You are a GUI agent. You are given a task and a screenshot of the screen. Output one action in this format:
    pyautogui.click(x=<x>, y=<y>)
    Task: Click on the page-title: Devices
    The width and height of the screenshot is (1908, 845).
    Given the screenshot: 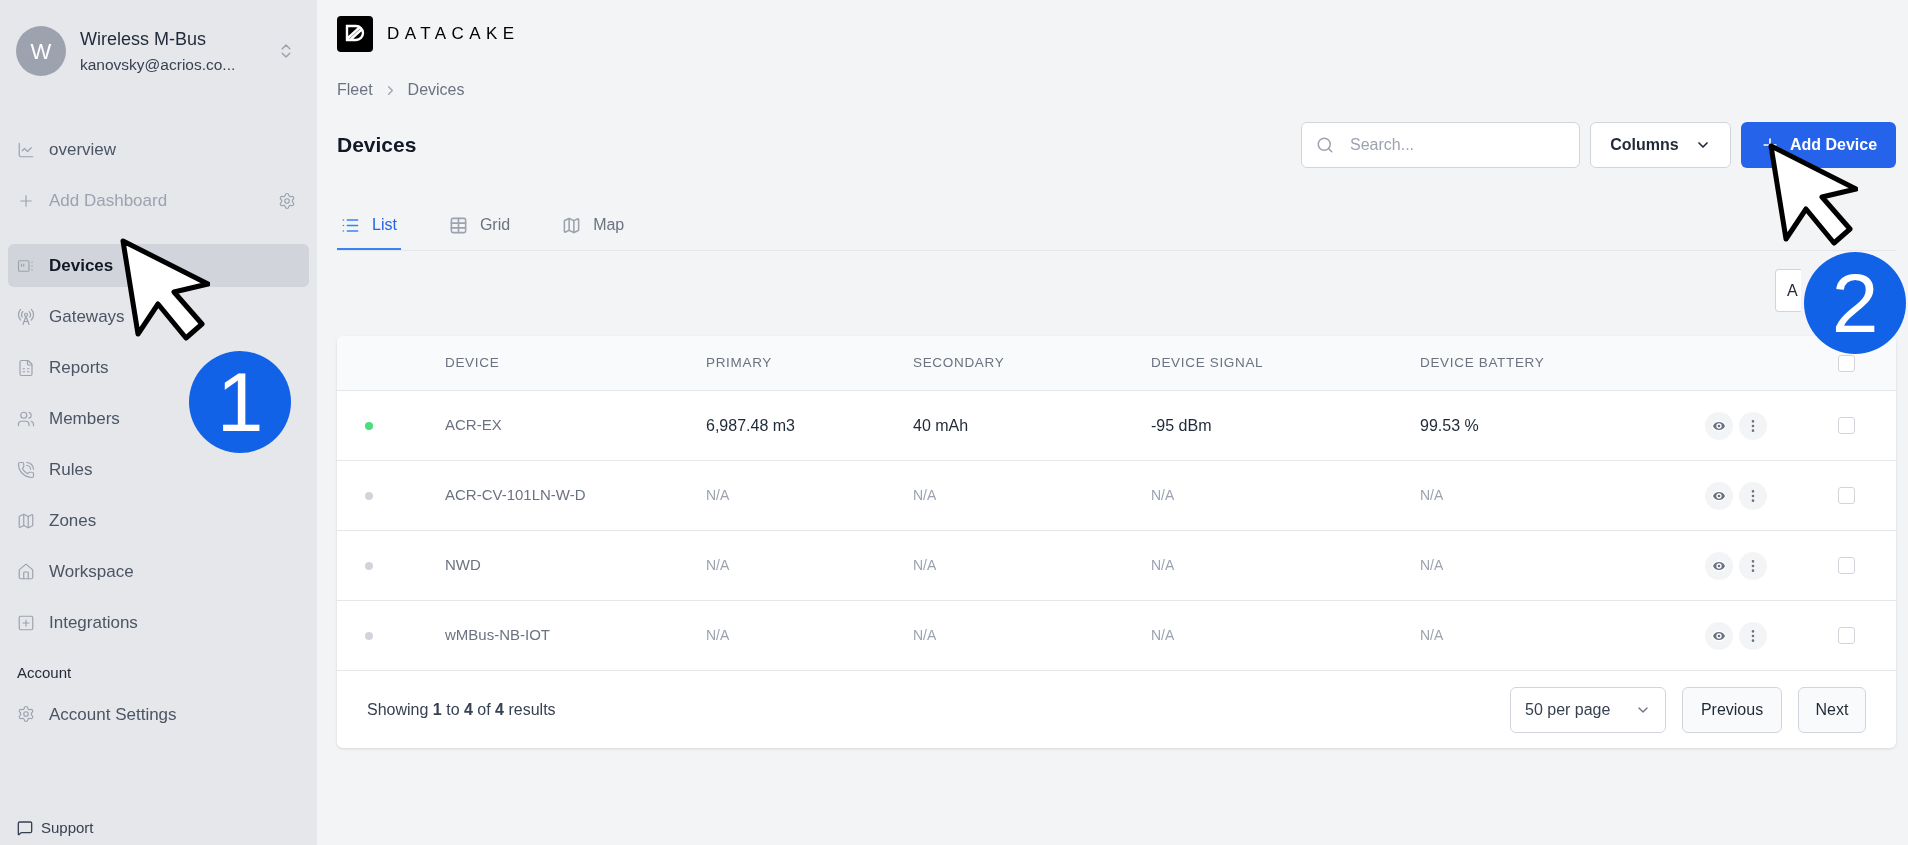 What is the action you would take?
    pyautogui.click(x=377, y=145)
    